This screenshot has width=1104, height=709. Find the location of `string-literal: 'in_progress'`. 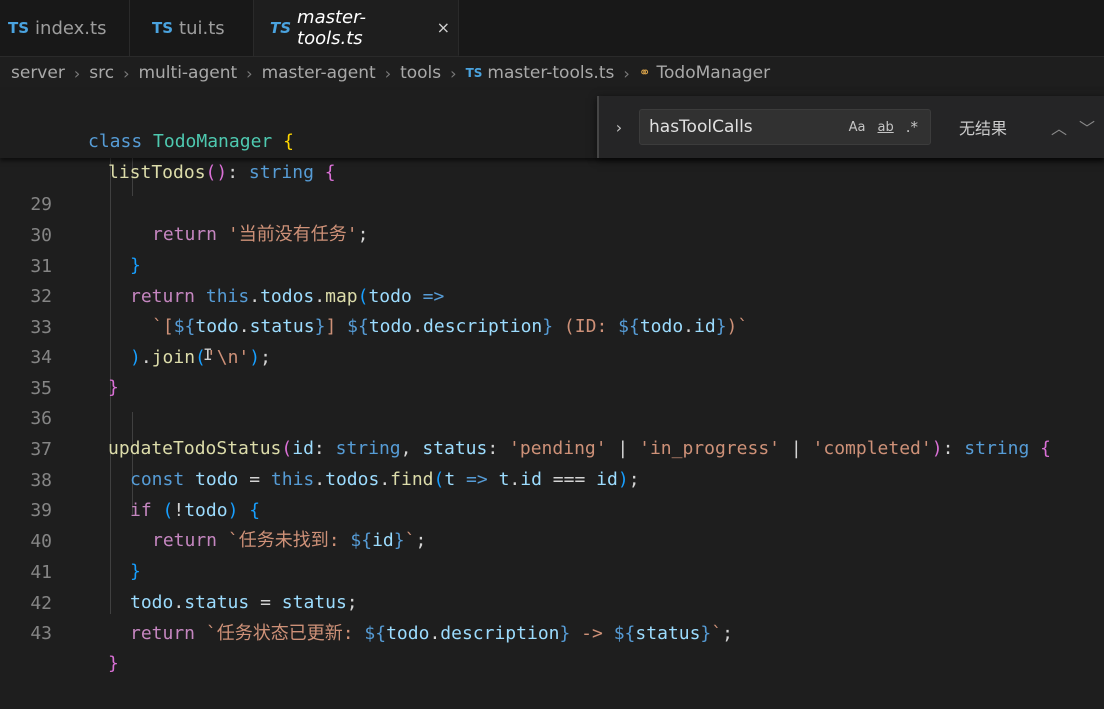

string-literal: 'in_progress' is located at coordinates (709, 448).